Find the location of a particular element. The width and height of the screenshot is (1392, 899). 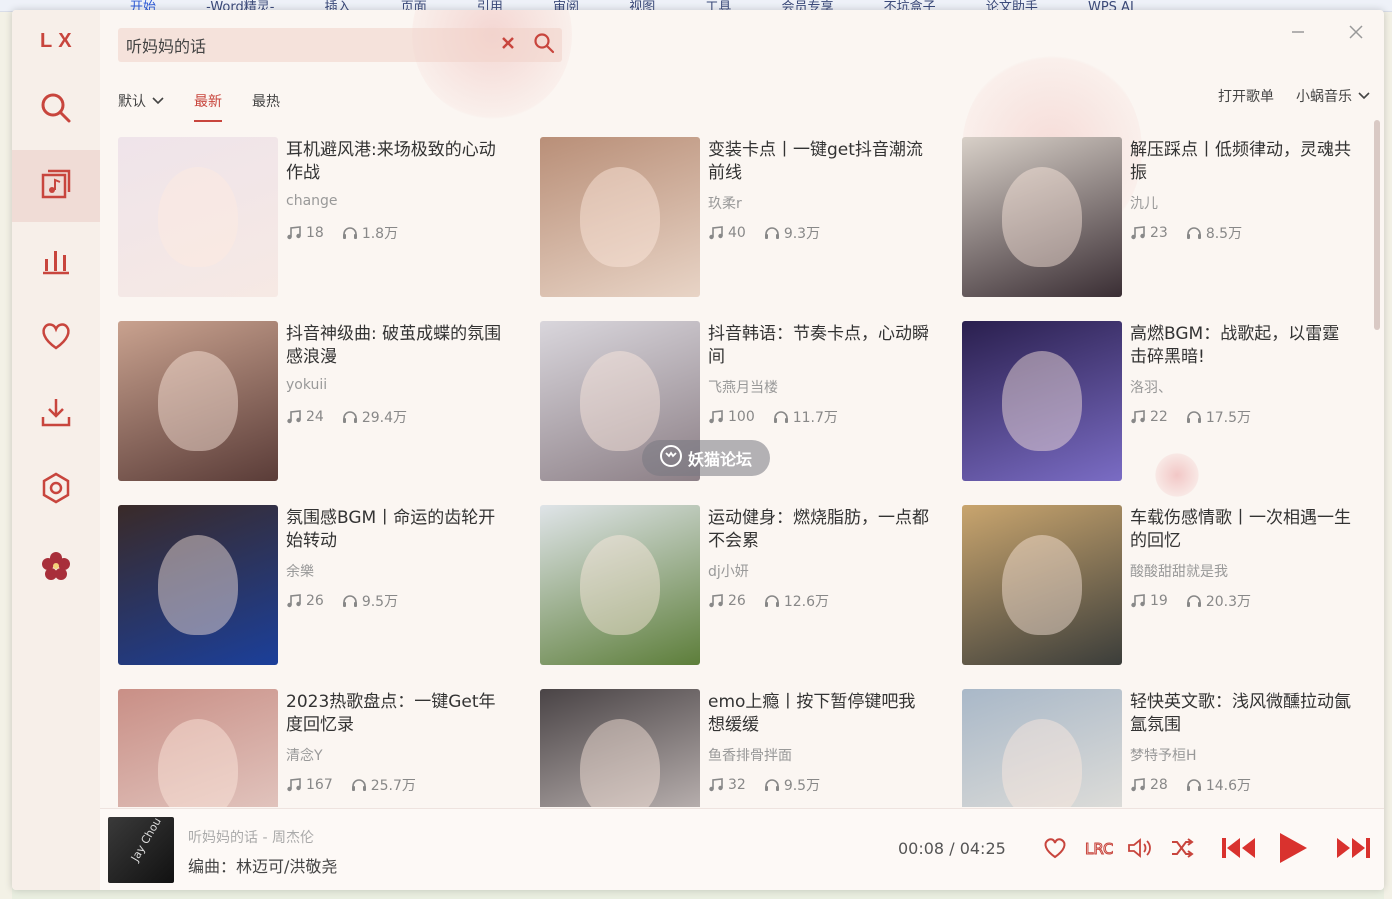

close-window-button is located at coordinates (1356, 34).